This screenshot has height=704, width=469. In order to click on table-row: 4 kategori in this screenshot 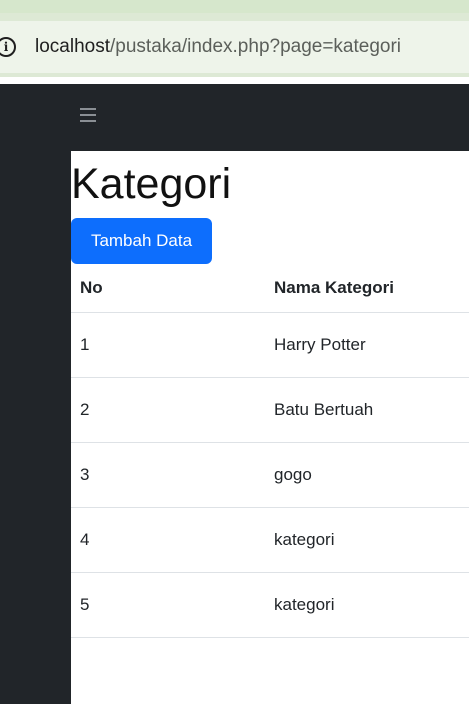, I will do `click(270, 540)`.